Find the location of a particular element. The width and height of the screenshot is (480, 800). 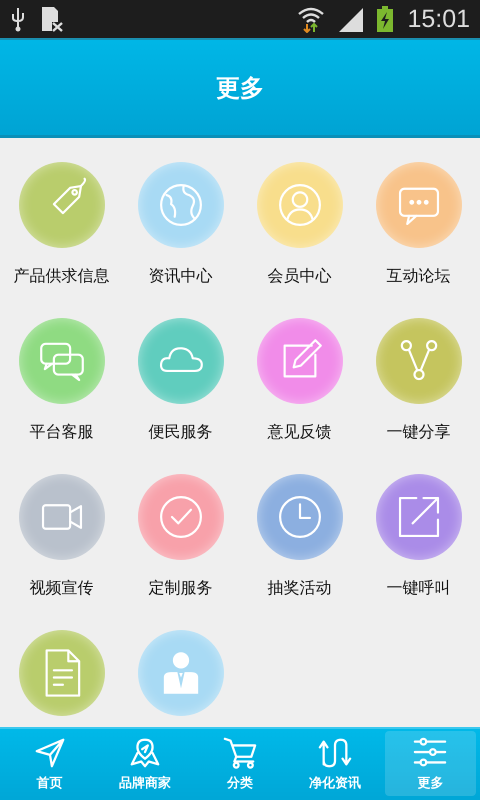

usb-icon is located at coordinates (18, 19).